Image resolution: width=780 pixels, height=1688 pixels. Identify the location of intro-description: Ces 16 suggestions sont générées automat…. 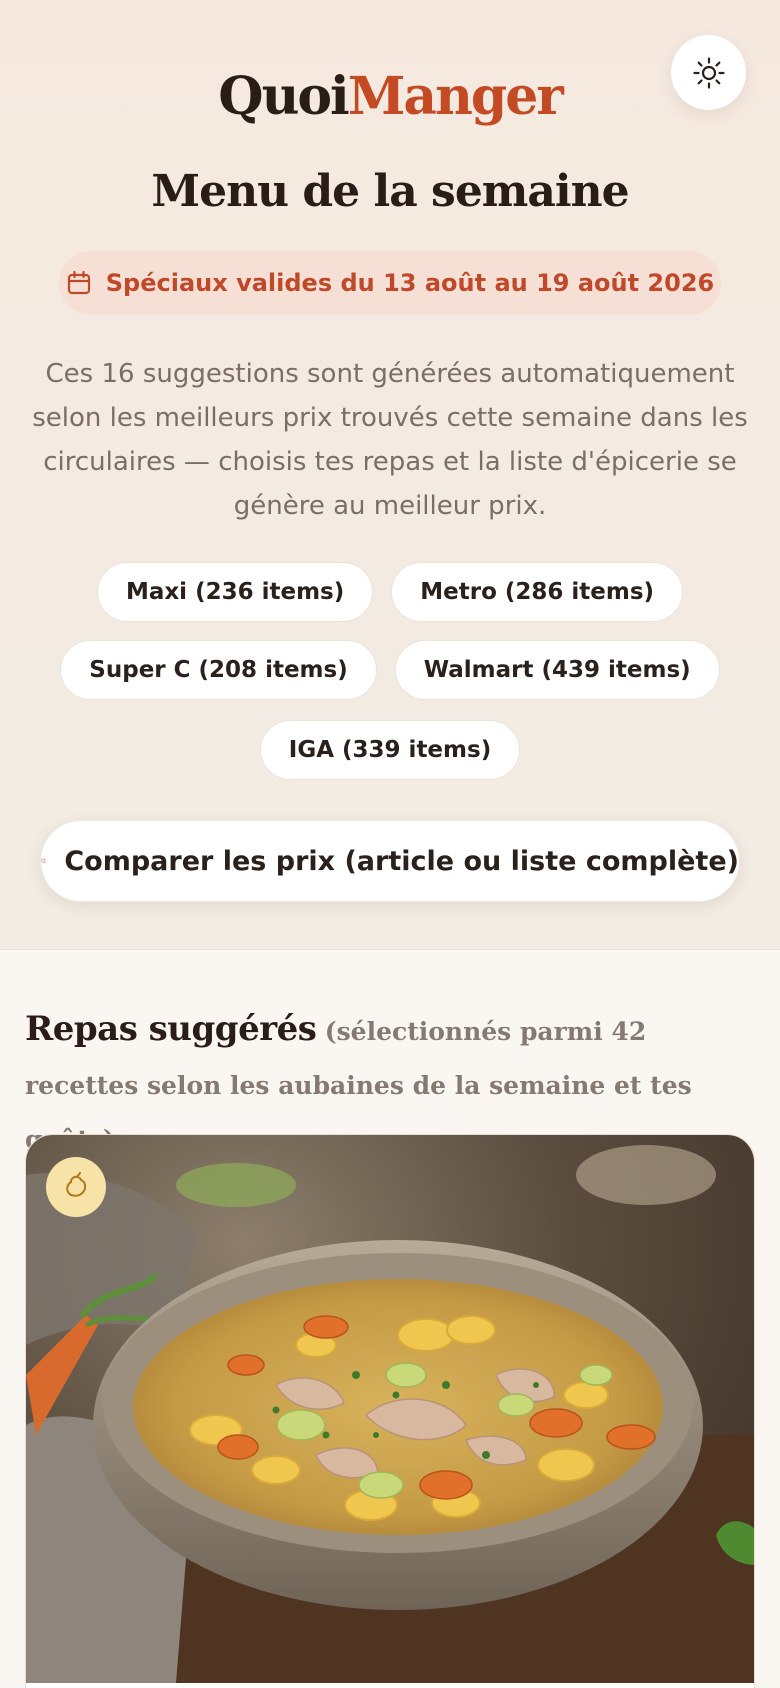
(390, 440).